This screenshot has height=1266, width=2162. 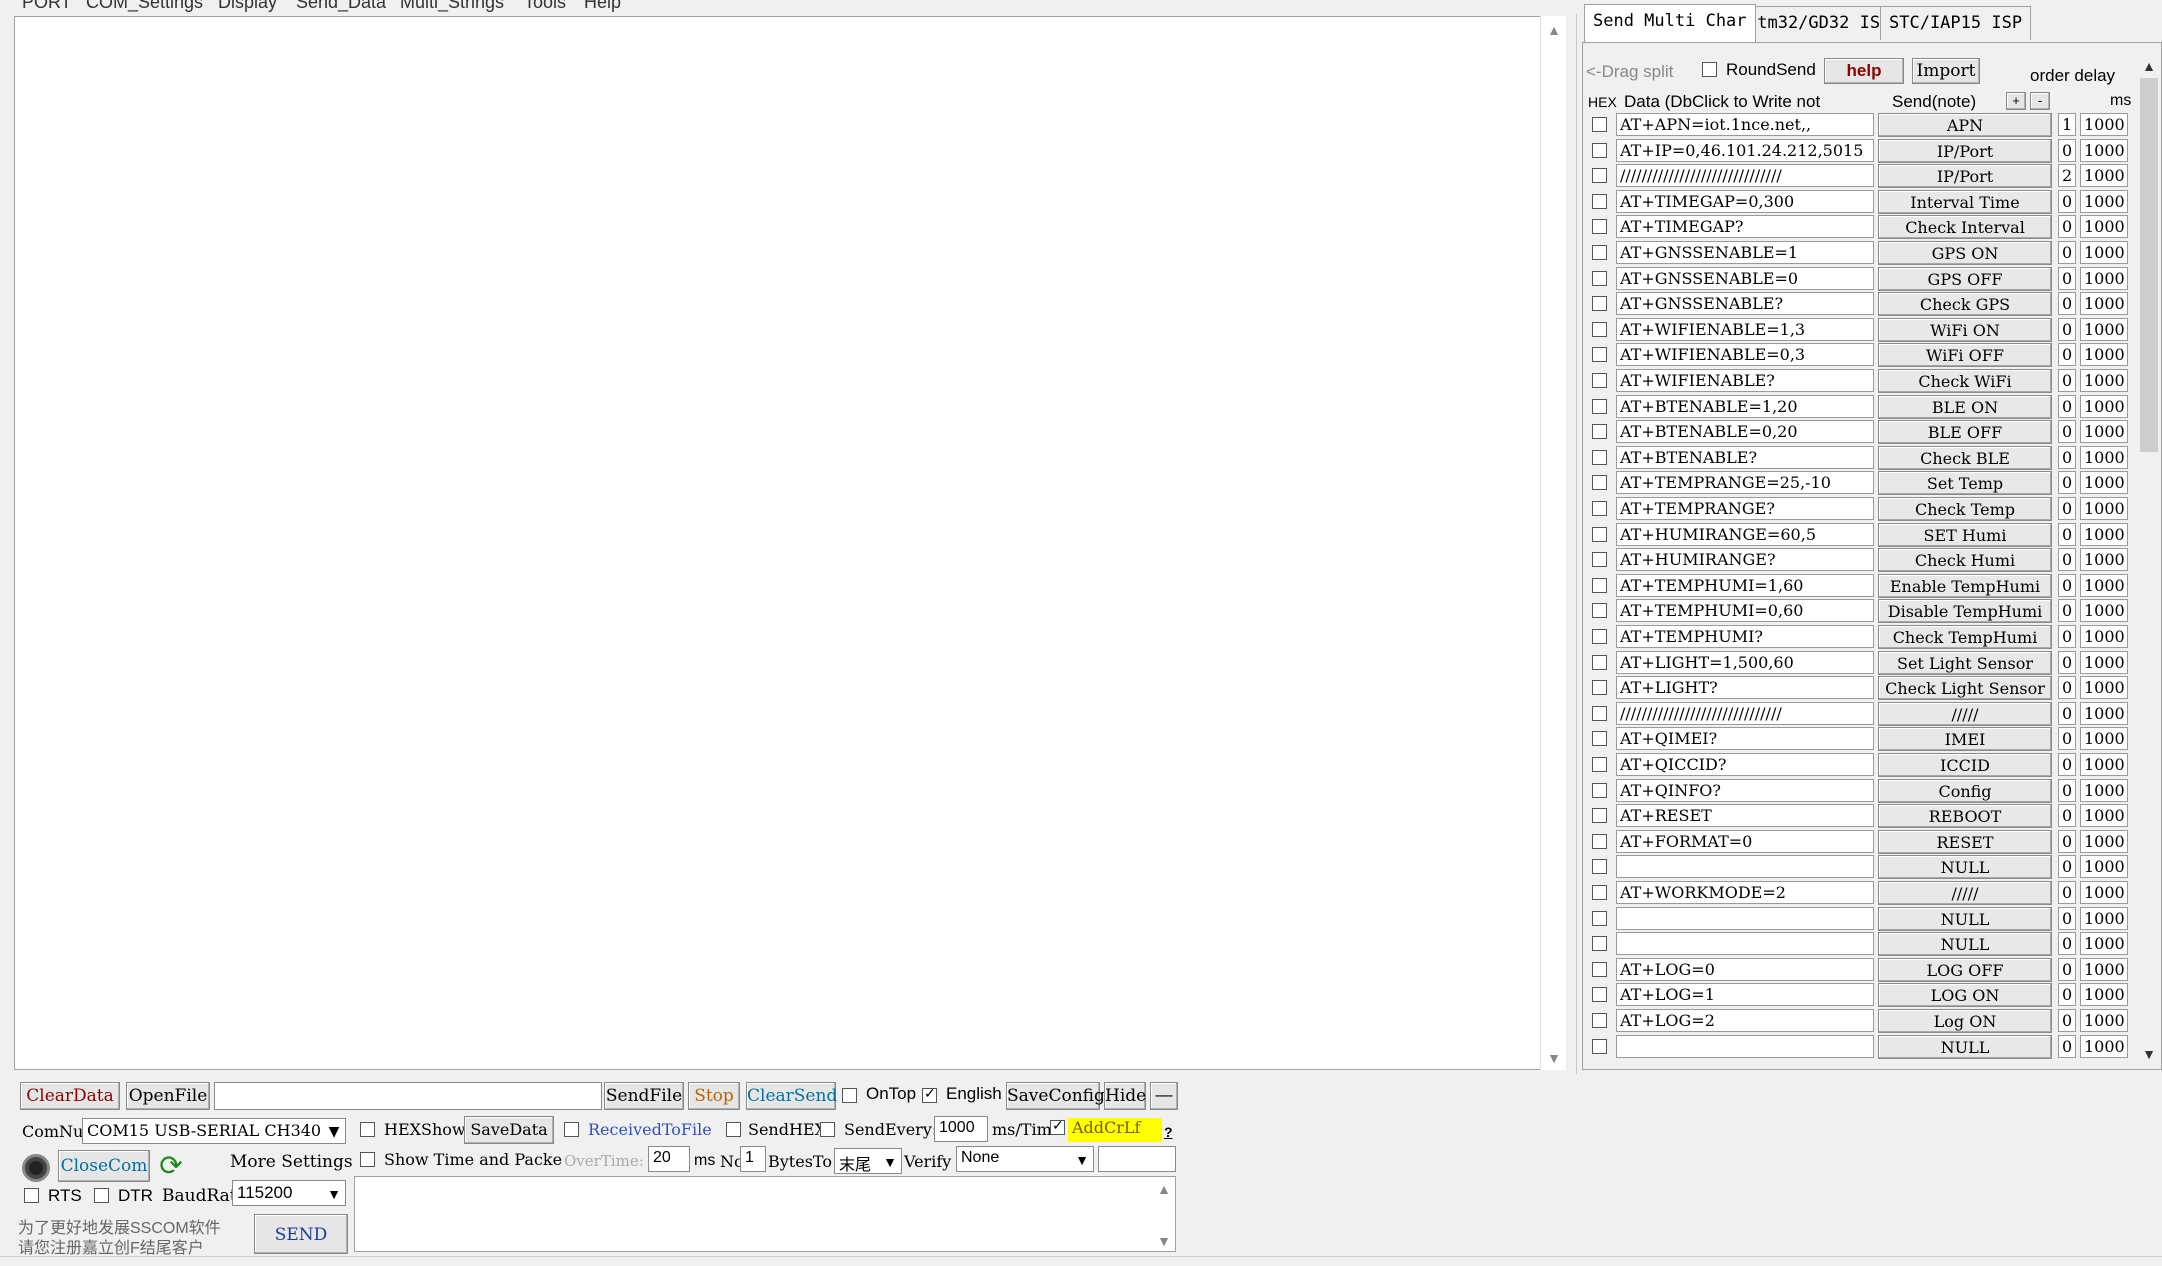 What do you see at coordinates (1025, 1159) in the screenshot?
I see `verify-select: None ▼` at bounding box center [1025, 1159].